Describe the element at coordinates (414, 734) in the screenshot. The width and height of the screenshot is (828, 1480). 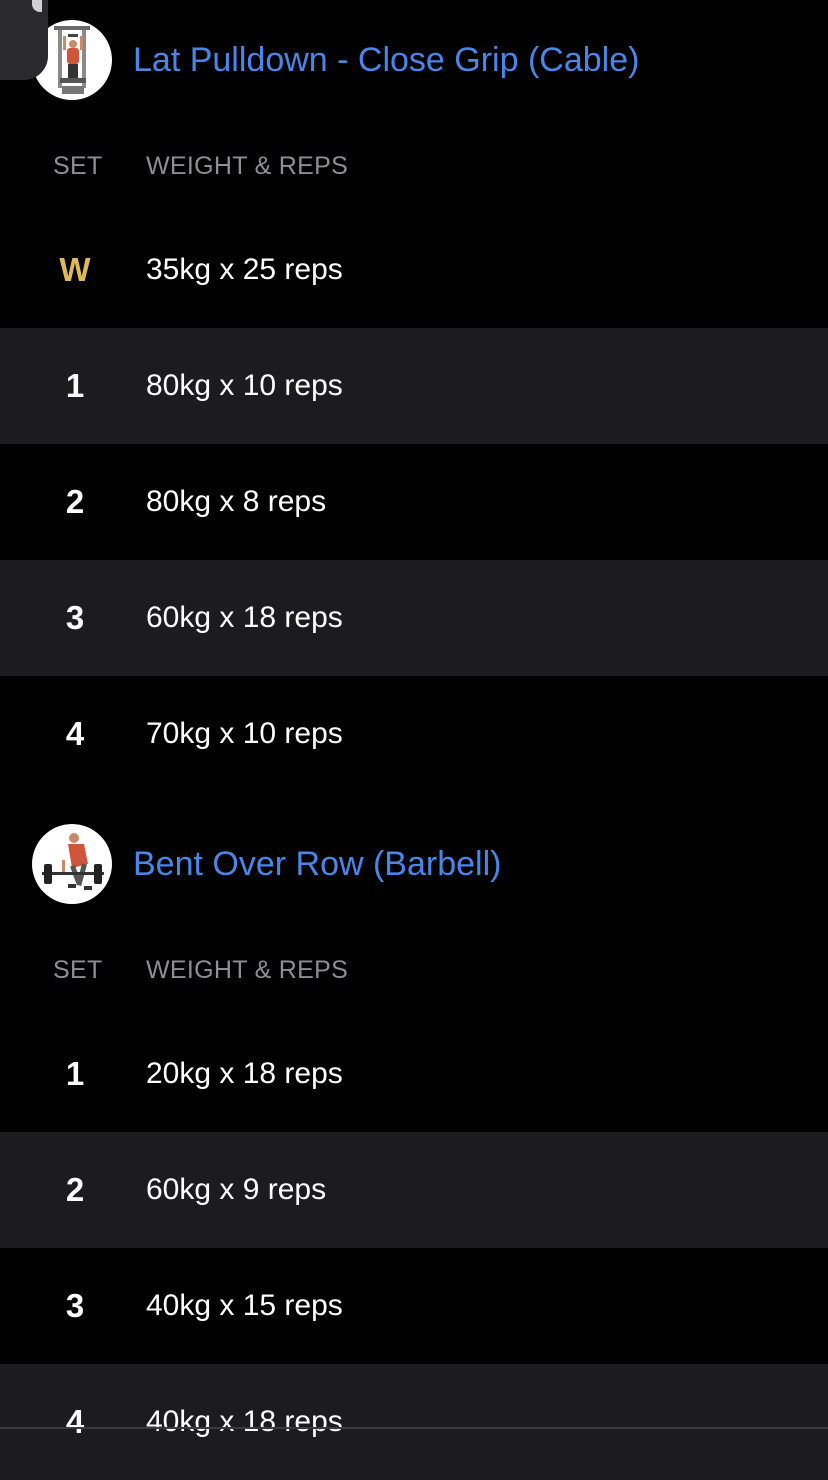
I see `set-row: 4 70kg x 10 reps` at that location.